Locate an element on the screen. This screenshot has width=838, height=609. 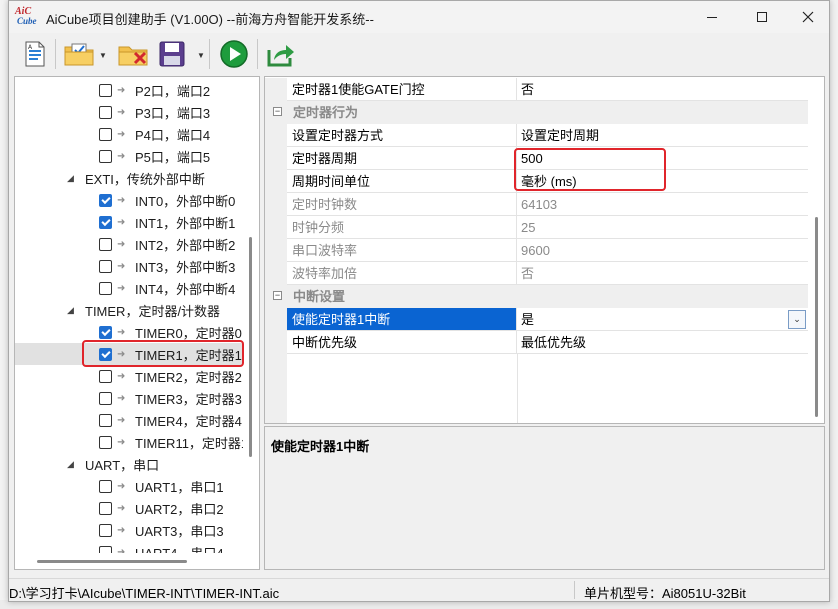
tree-item: ➜ P4口，端口4 is located at coordinates (129, 134).